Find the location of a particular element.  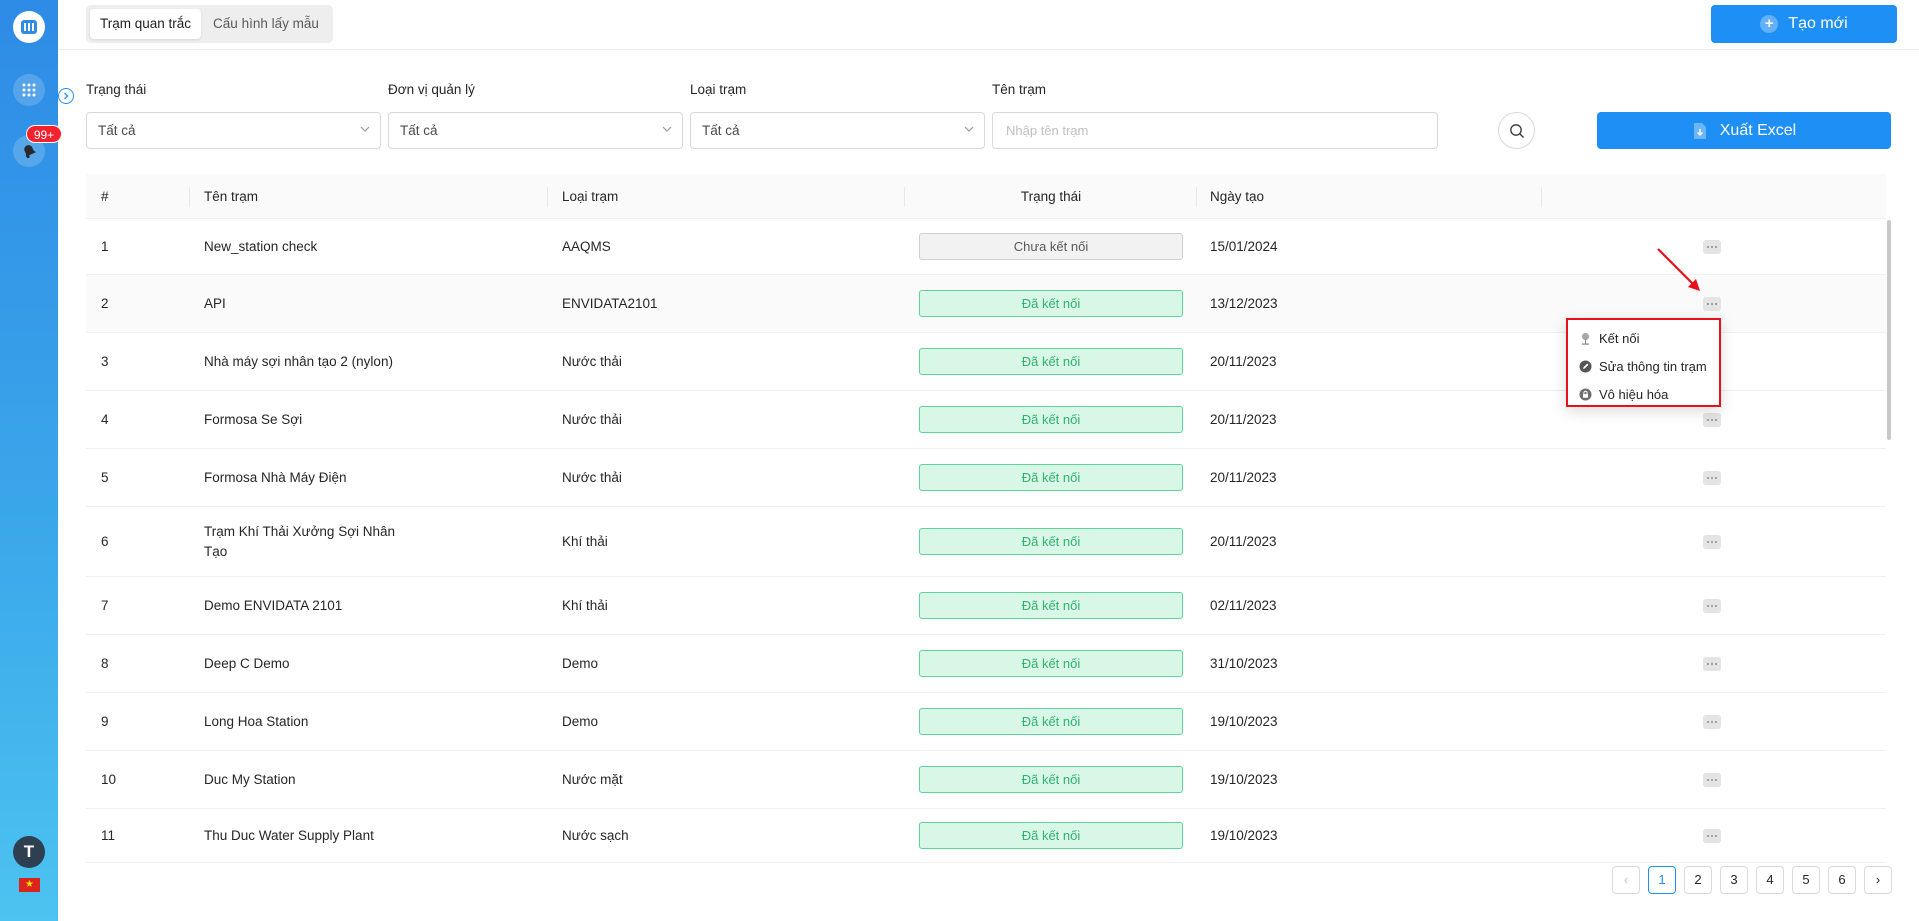

unit-filter-value: Tất cả is located at coordinates (419, 130).